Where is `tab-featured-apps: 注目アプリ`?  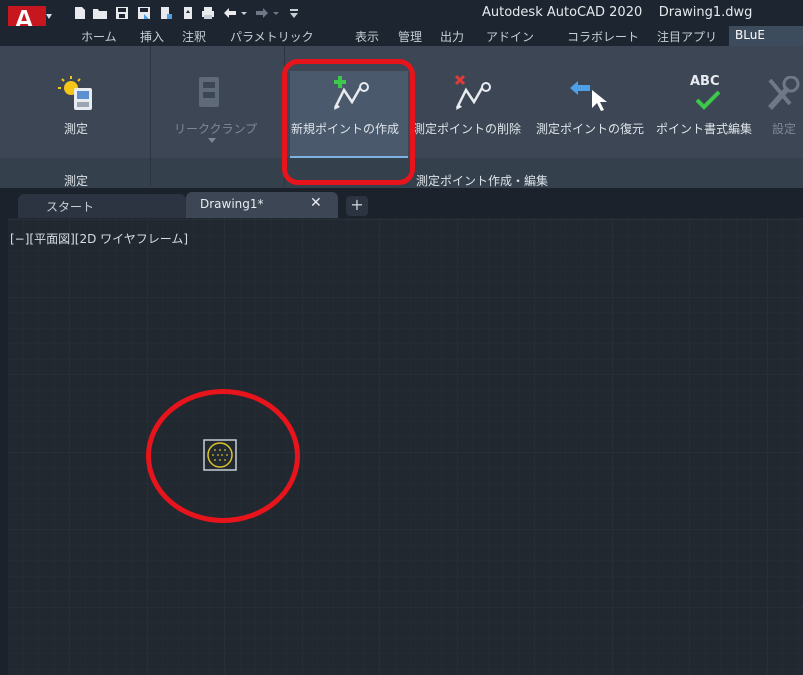
tab-featured-apps: 注目アプリ is located at coordinates (687, 36).